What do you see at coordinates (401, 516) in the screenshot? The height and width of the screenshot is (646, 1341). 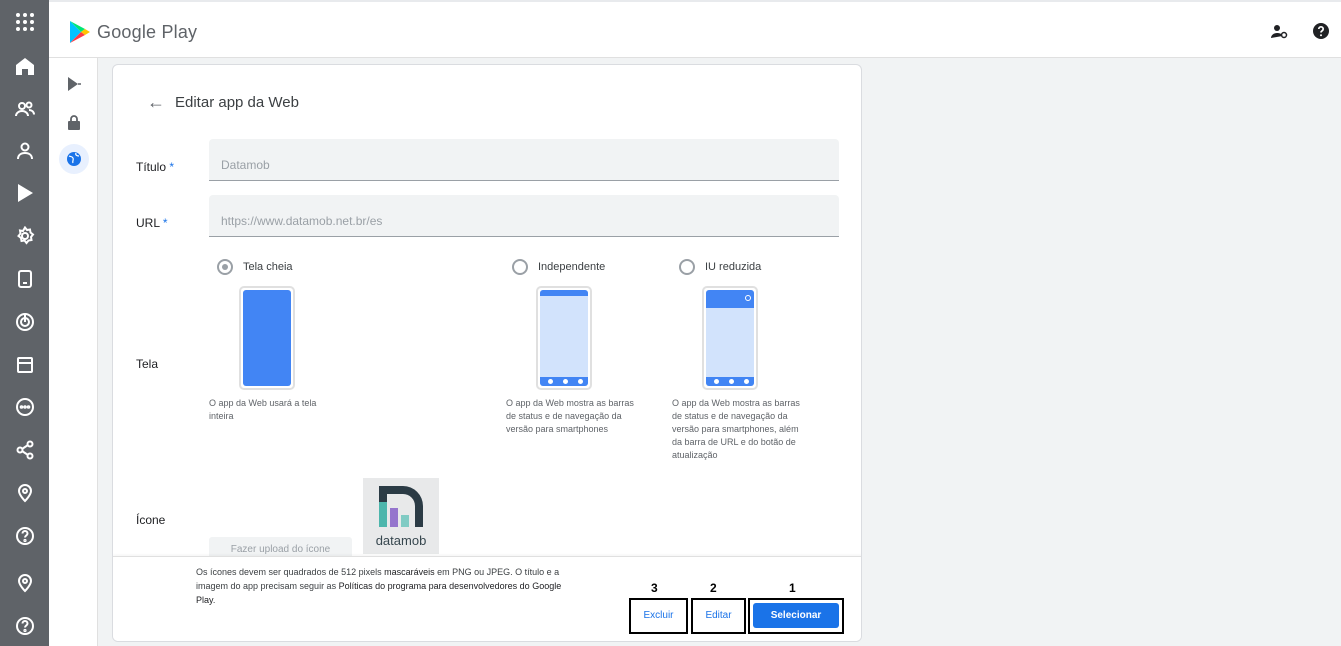 I see `app-icon-preview: datamob` at bounding box center [401, 516].